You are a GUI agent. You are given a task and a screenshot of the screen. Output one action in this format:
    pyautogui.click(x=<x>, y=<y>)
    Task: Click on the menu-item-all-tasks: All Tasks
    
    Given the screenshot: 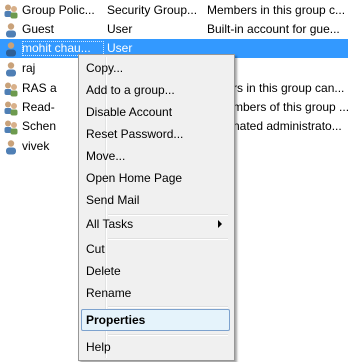 What is the action you would take?
    pyautogui.click(x=155, y=224)
    